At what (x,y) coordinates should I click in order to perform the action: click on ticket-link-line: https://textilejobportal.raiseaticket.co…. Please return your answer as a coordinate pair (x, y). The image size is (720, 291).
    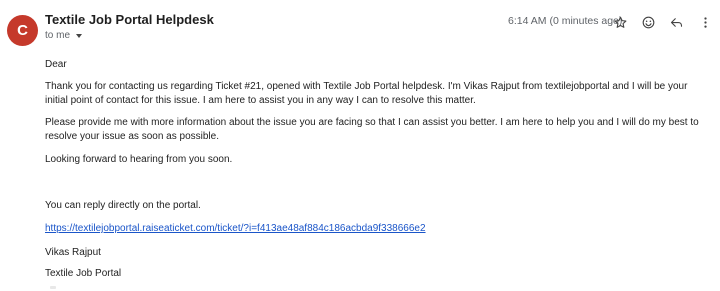
    Looking at the image, I should click on (235, 229).